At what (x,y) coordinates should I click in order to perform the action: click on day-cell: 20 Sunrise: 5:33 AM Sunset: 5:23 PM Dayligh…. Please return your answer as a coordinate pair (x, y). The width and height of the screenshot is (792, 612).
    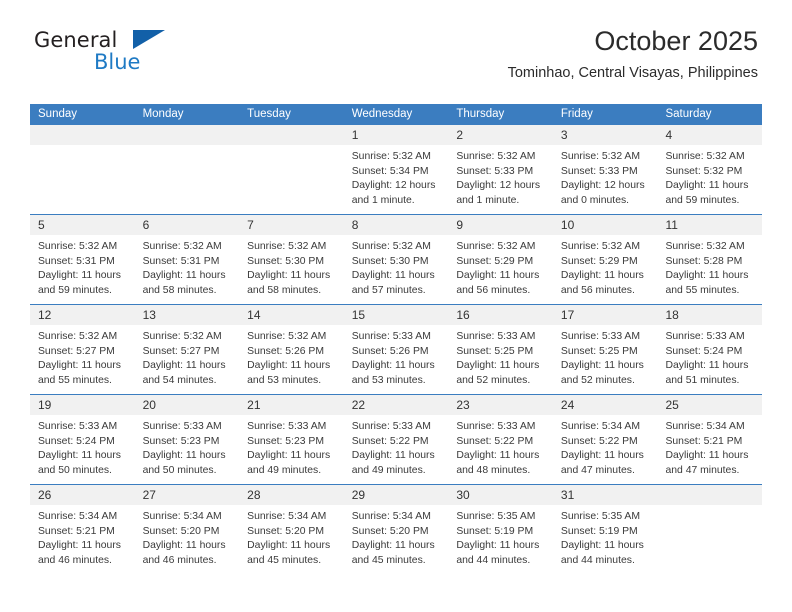
    Looking at the image, I should click on (187, 439).